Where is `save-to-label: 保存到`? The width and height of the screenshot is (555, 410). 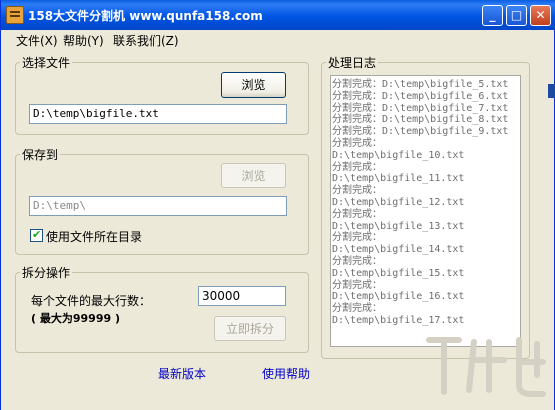
save-to-label: 保存到 is located at coordinates (40, 154).